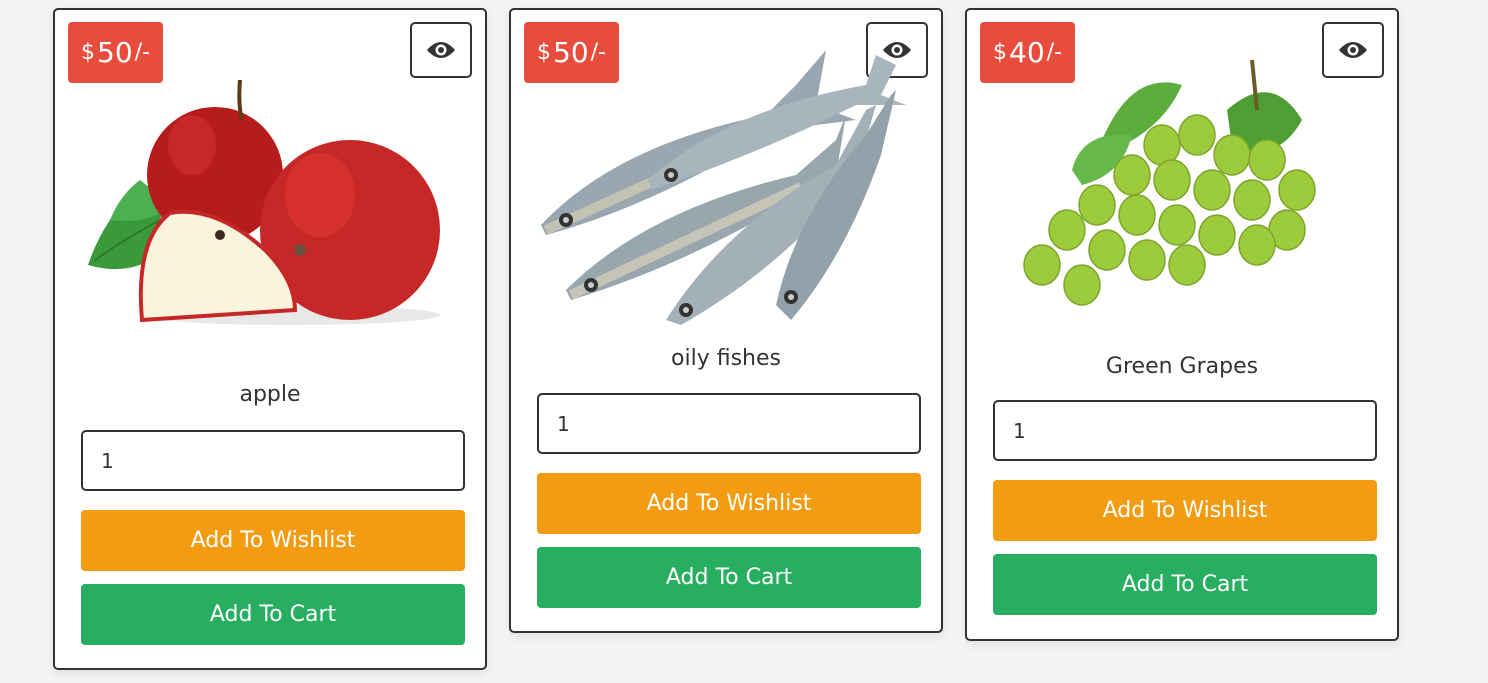 This screenshot has width=1488, height=683. What do you see at coordinates (441, 50) in the screenshot?
I see `eye-icon` at bounding box center [441, 50].